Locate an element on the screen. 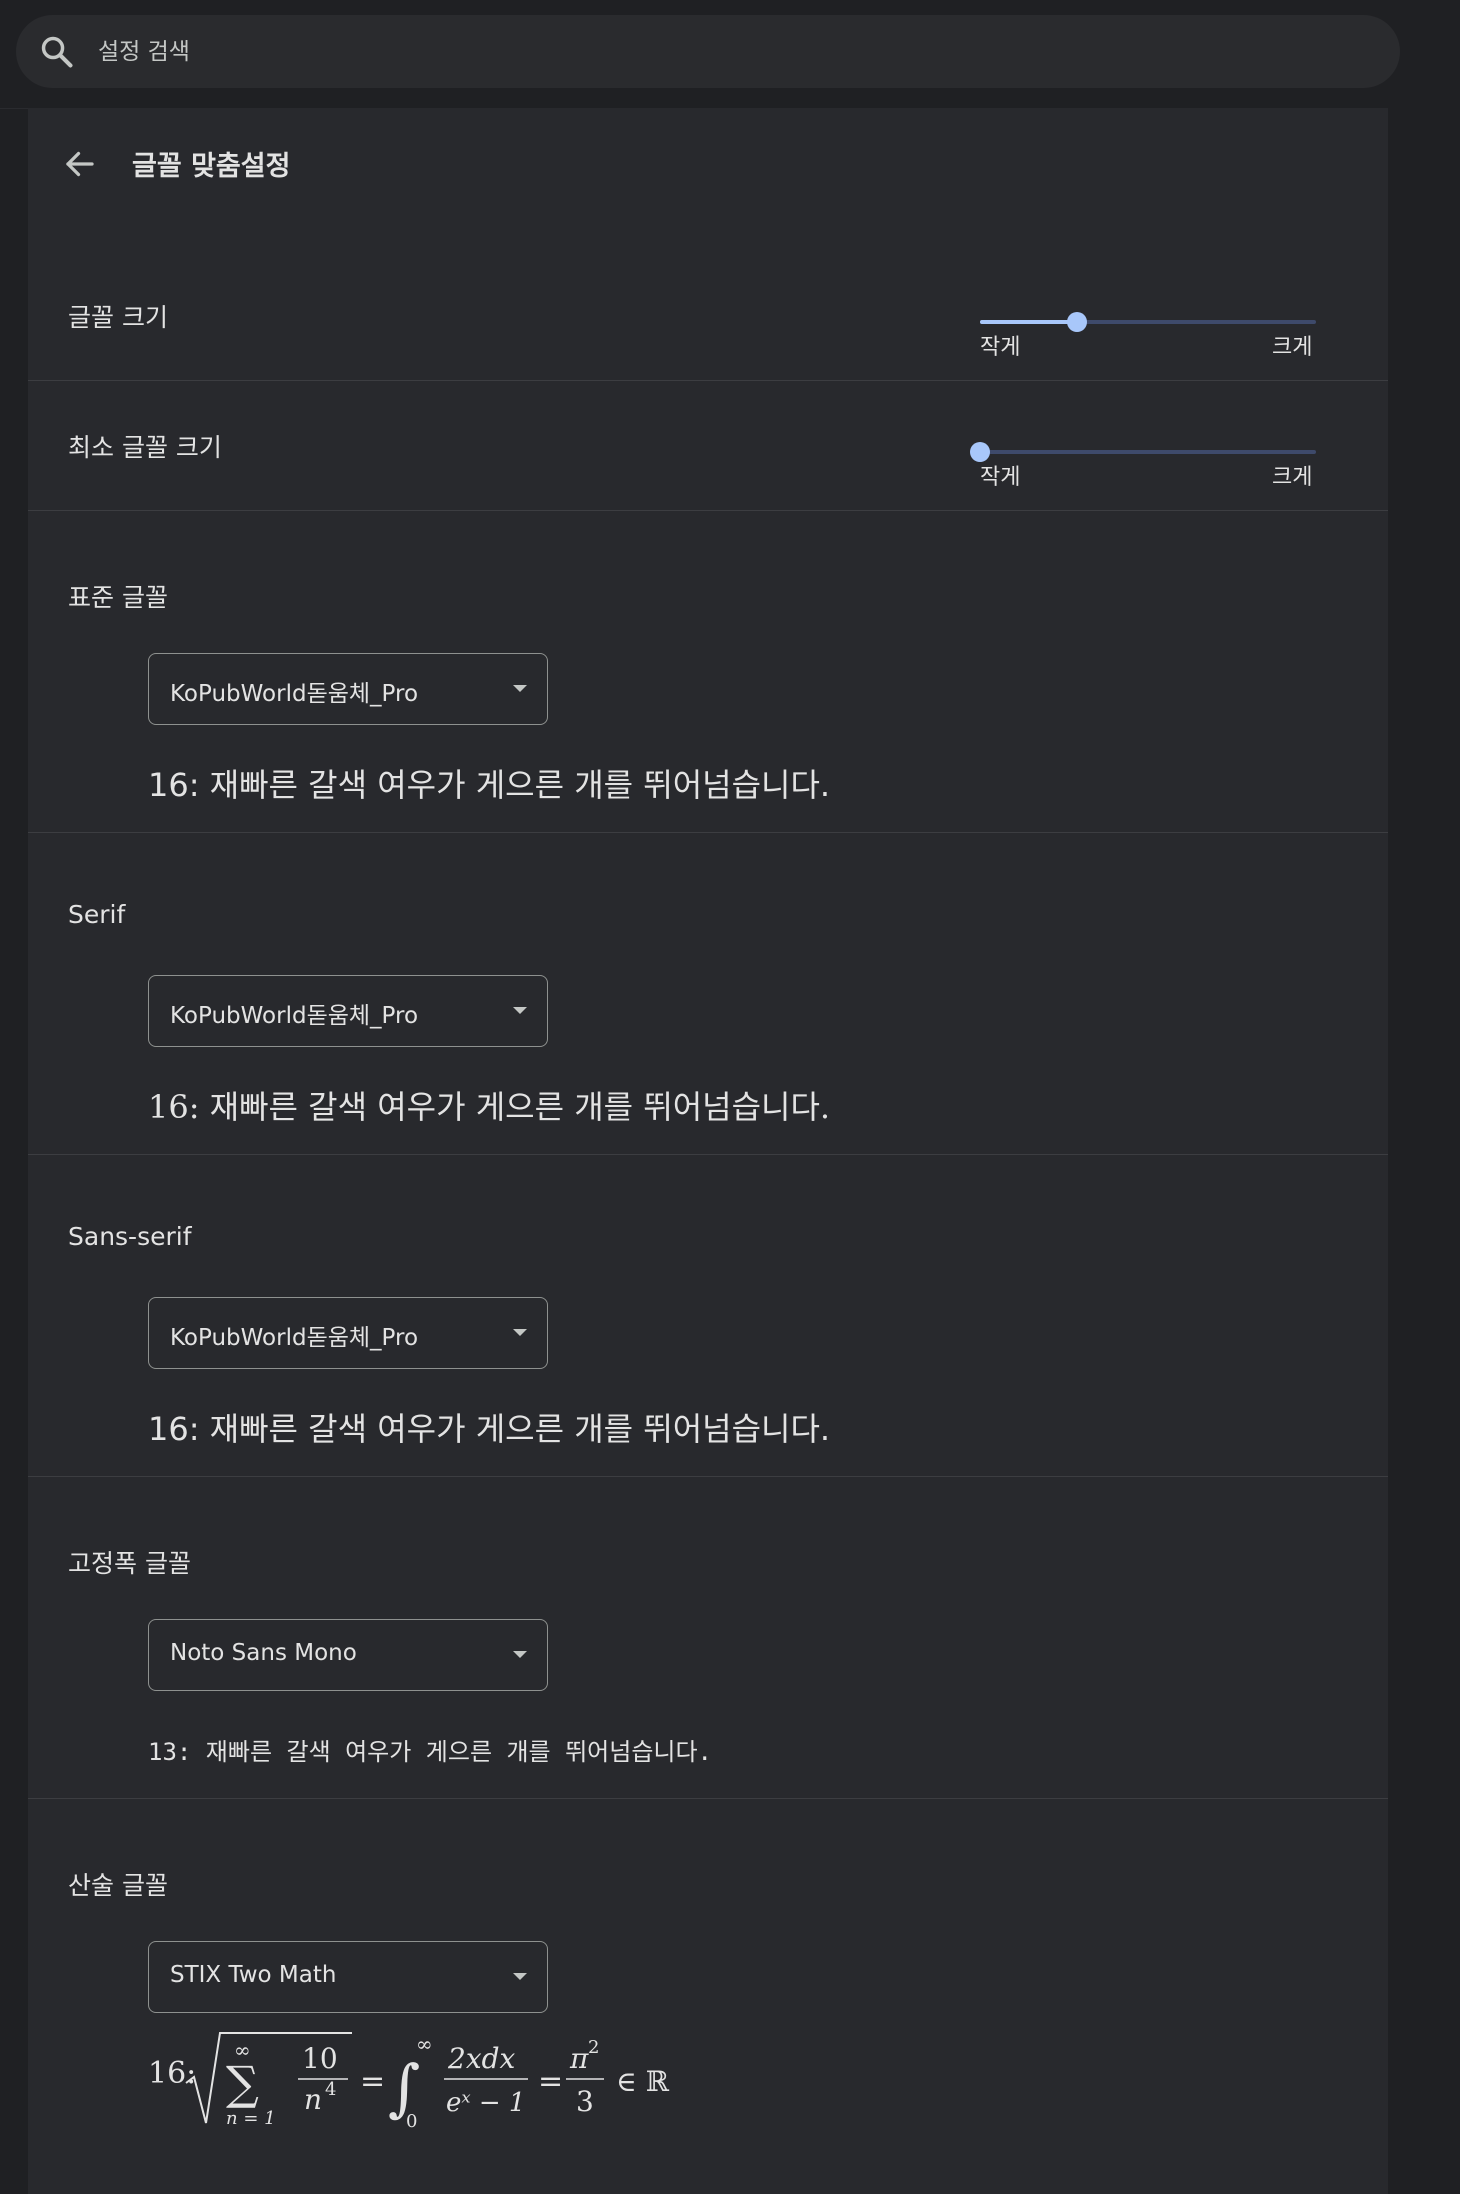 Image resolution: width=1460 pixels, height=2194 pixels. search-icon is located at coordinates (57, 52).